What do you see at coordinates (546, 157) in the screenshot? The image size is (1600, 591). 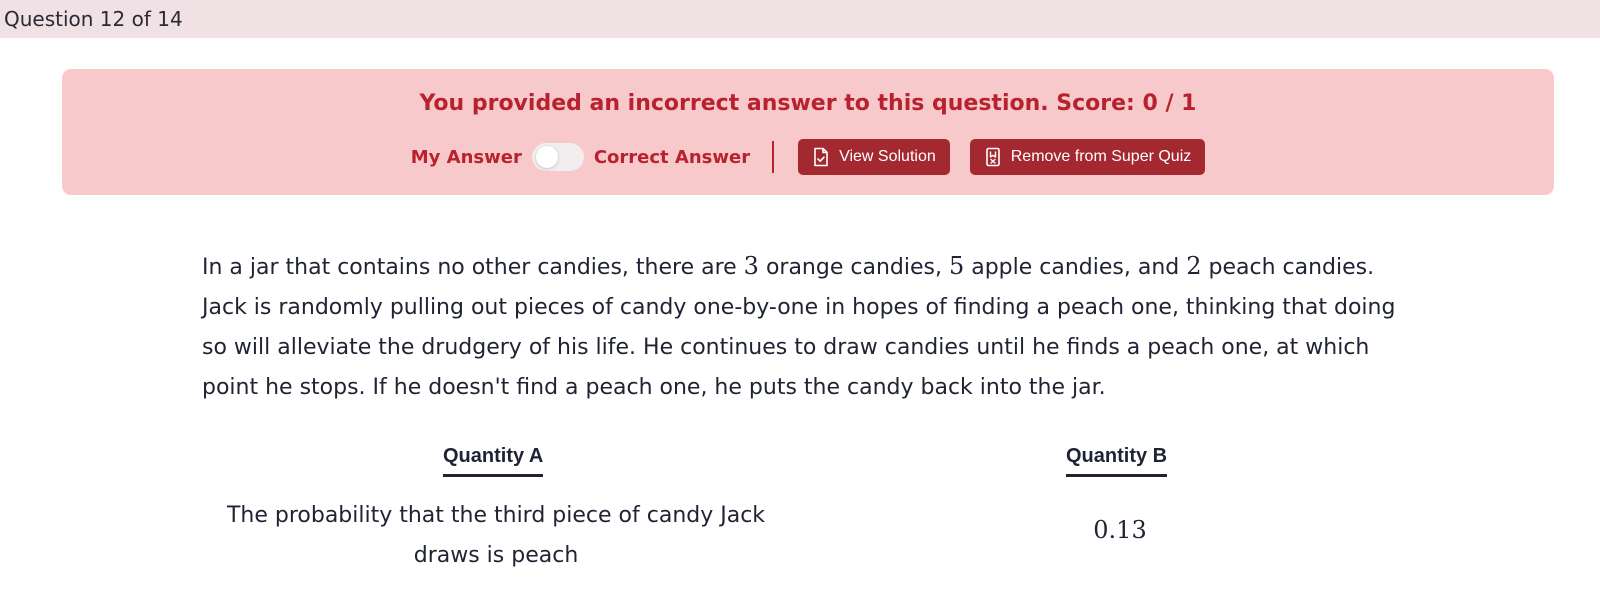 I see `toggle-knob` at bounding box center [546, 157].